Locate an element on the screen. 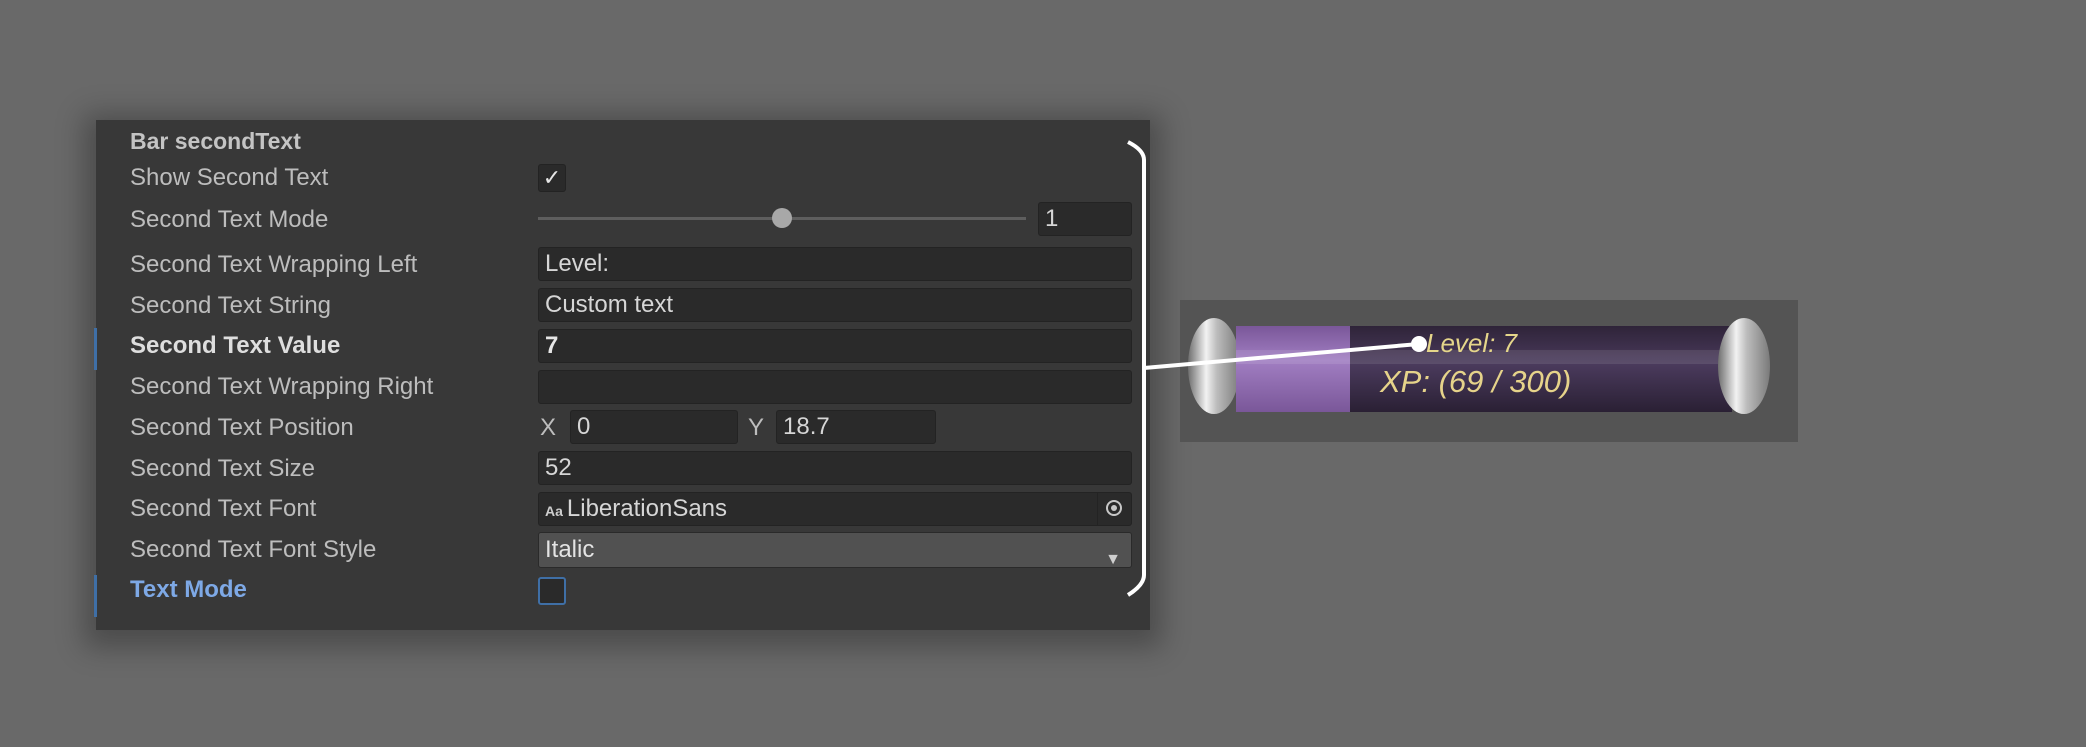 This screenshot has width=2086, height=747. xp-text: XP: (69 / 300) is located at coordinates (1476, 381).